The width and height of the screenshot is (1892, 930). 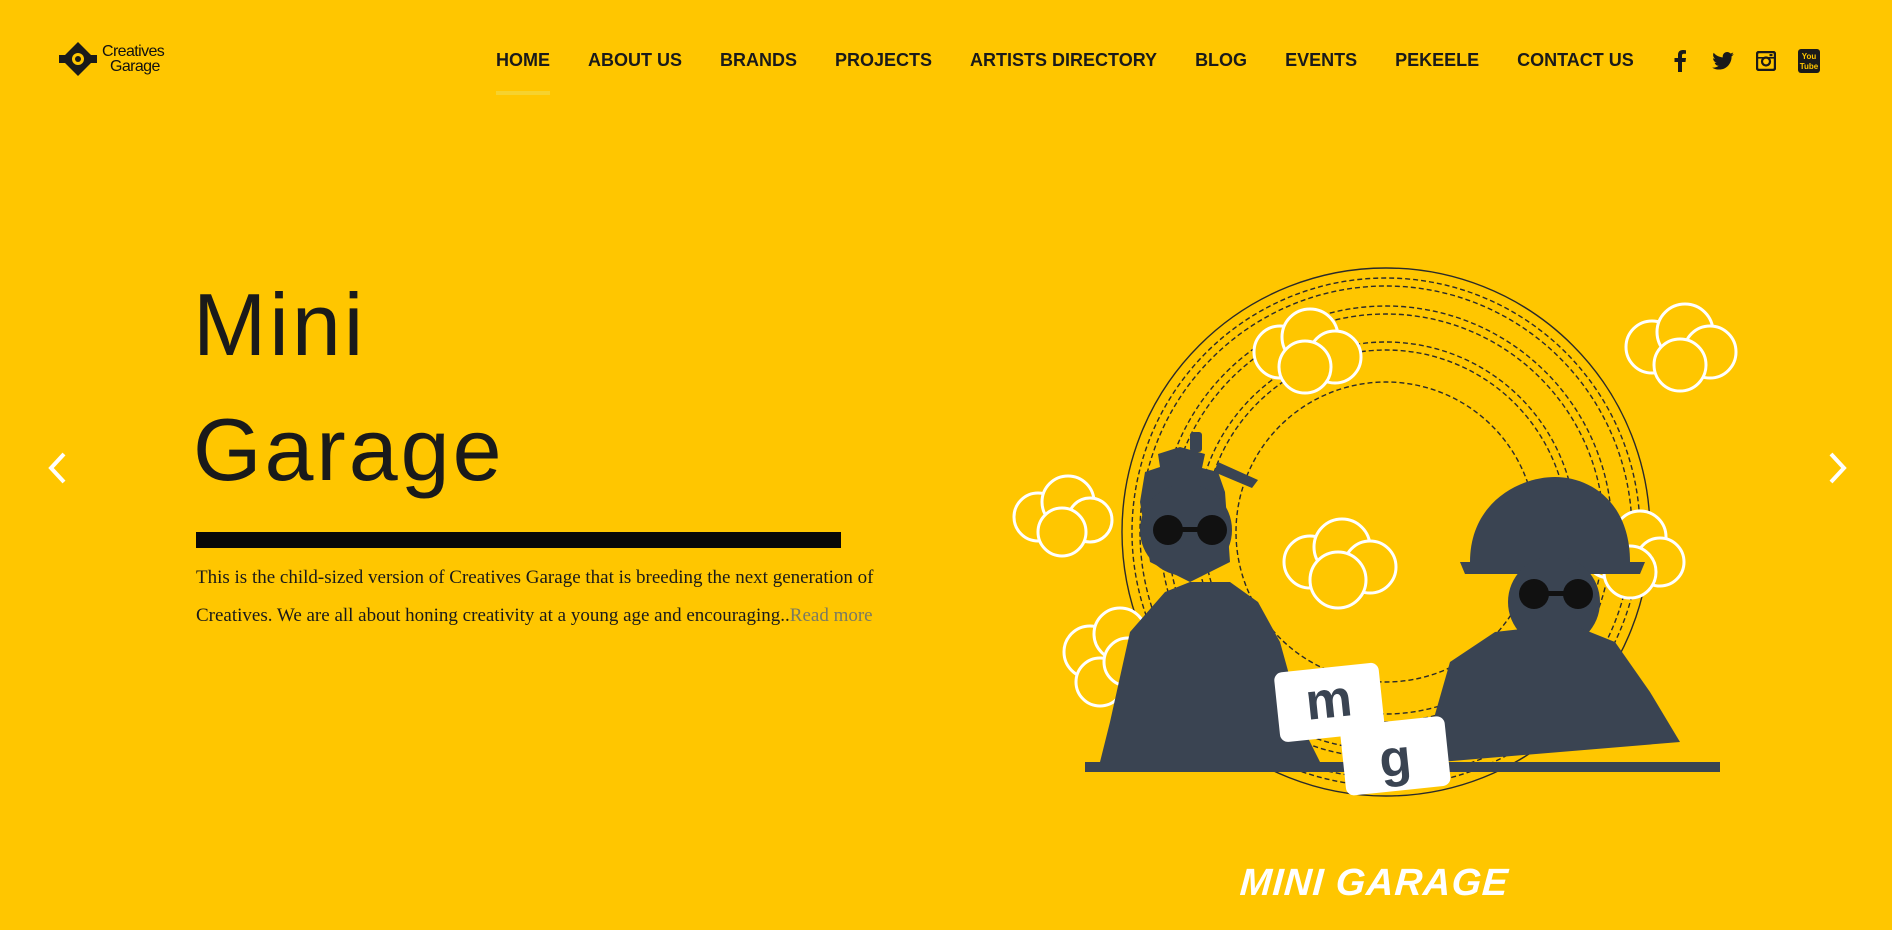 What do you see at coordinates (523, 71) in the screenshot?
I see `nav-item-home: HOME` at bounding box center [523, 71].